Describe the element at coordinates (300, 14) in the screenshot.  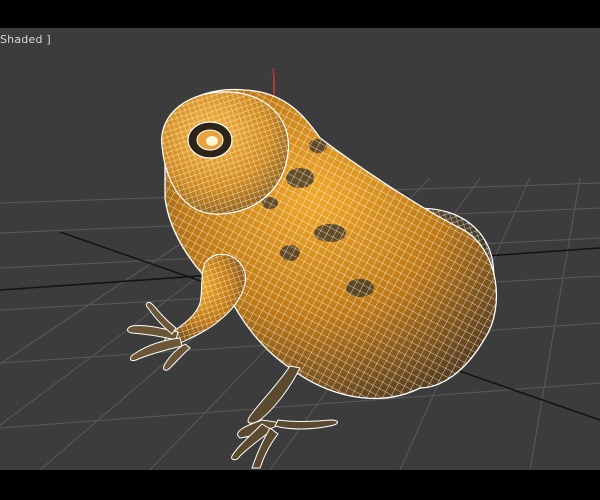
I see `top-bar` at that location.